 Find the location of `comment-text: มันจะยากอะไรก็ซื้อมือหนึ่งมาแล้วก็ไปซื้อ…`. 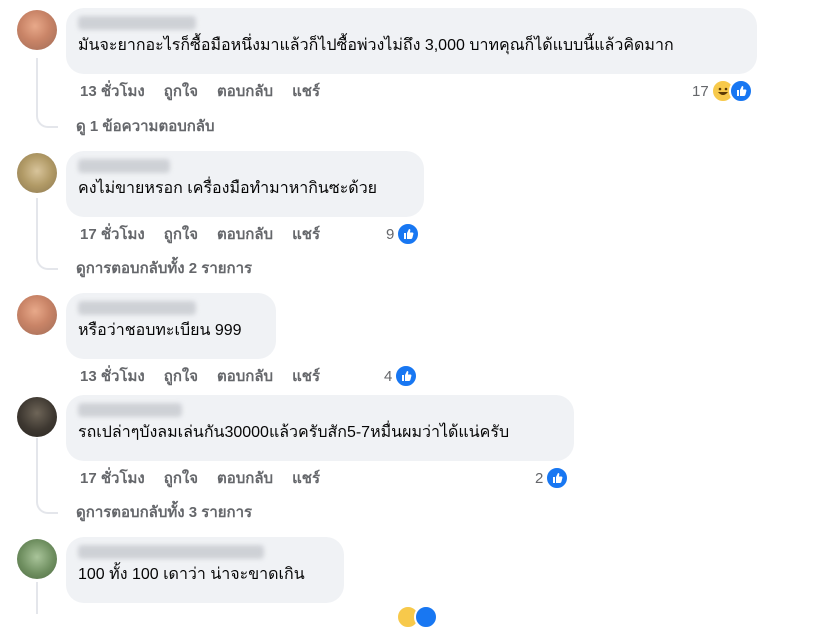

comment-text: มันจะยากอะไรก็ซื้อมือหนึ่งมาแล้วก็ไปซื้อ… is located at coordinates (376, 45).